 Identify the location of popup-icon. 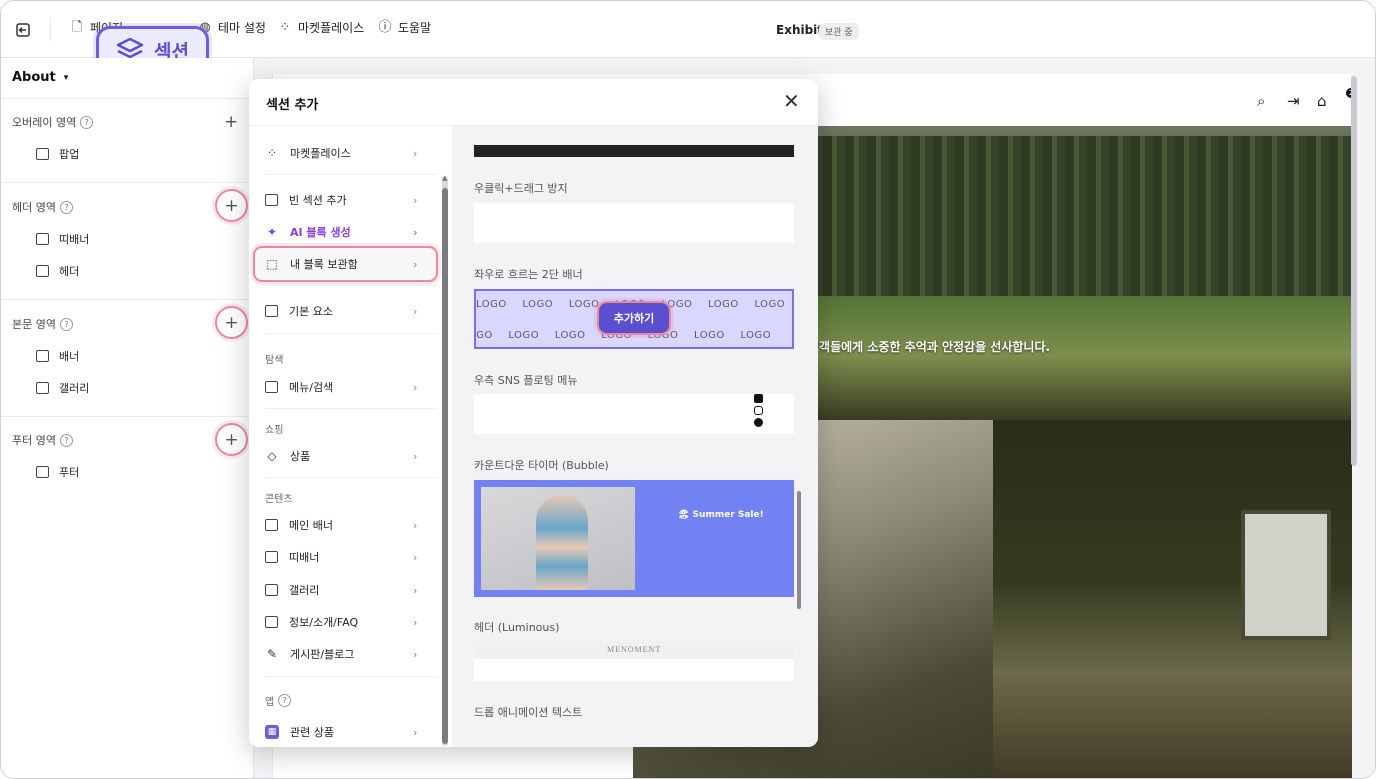
(42, 154).